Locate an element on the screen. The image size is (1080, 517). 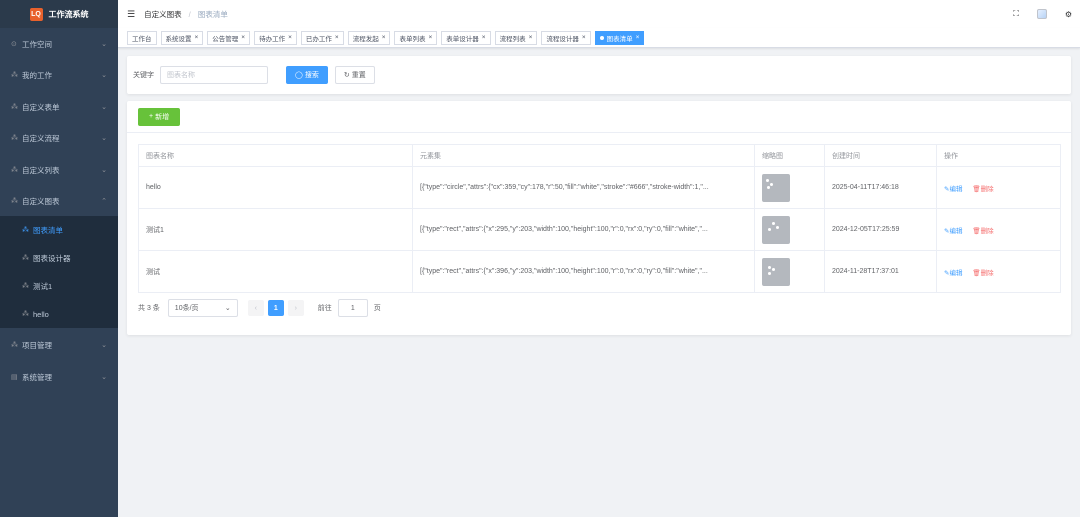
tab-label: 表单设计器 is located at coordinates (462, 39).